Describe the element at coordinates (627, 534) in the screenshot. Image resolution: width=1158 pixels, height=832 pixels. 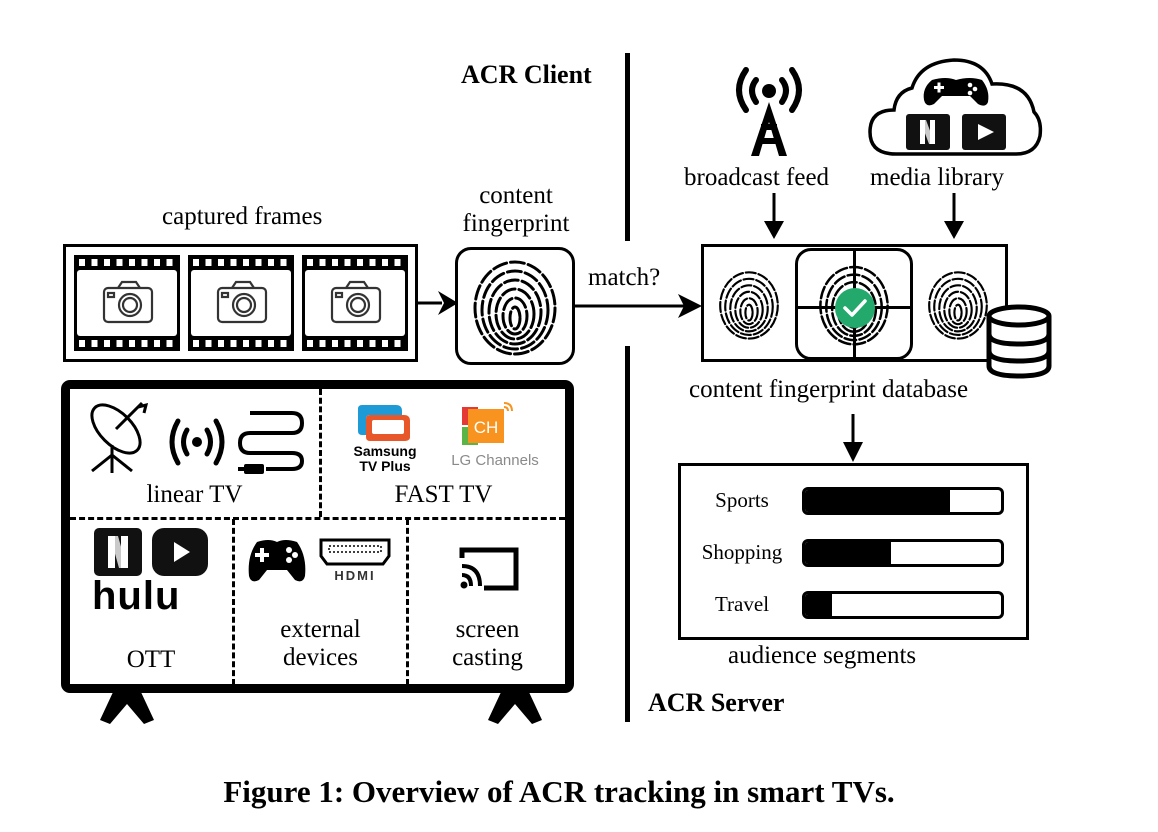
I see `client-server-divider-bottom` at that location.